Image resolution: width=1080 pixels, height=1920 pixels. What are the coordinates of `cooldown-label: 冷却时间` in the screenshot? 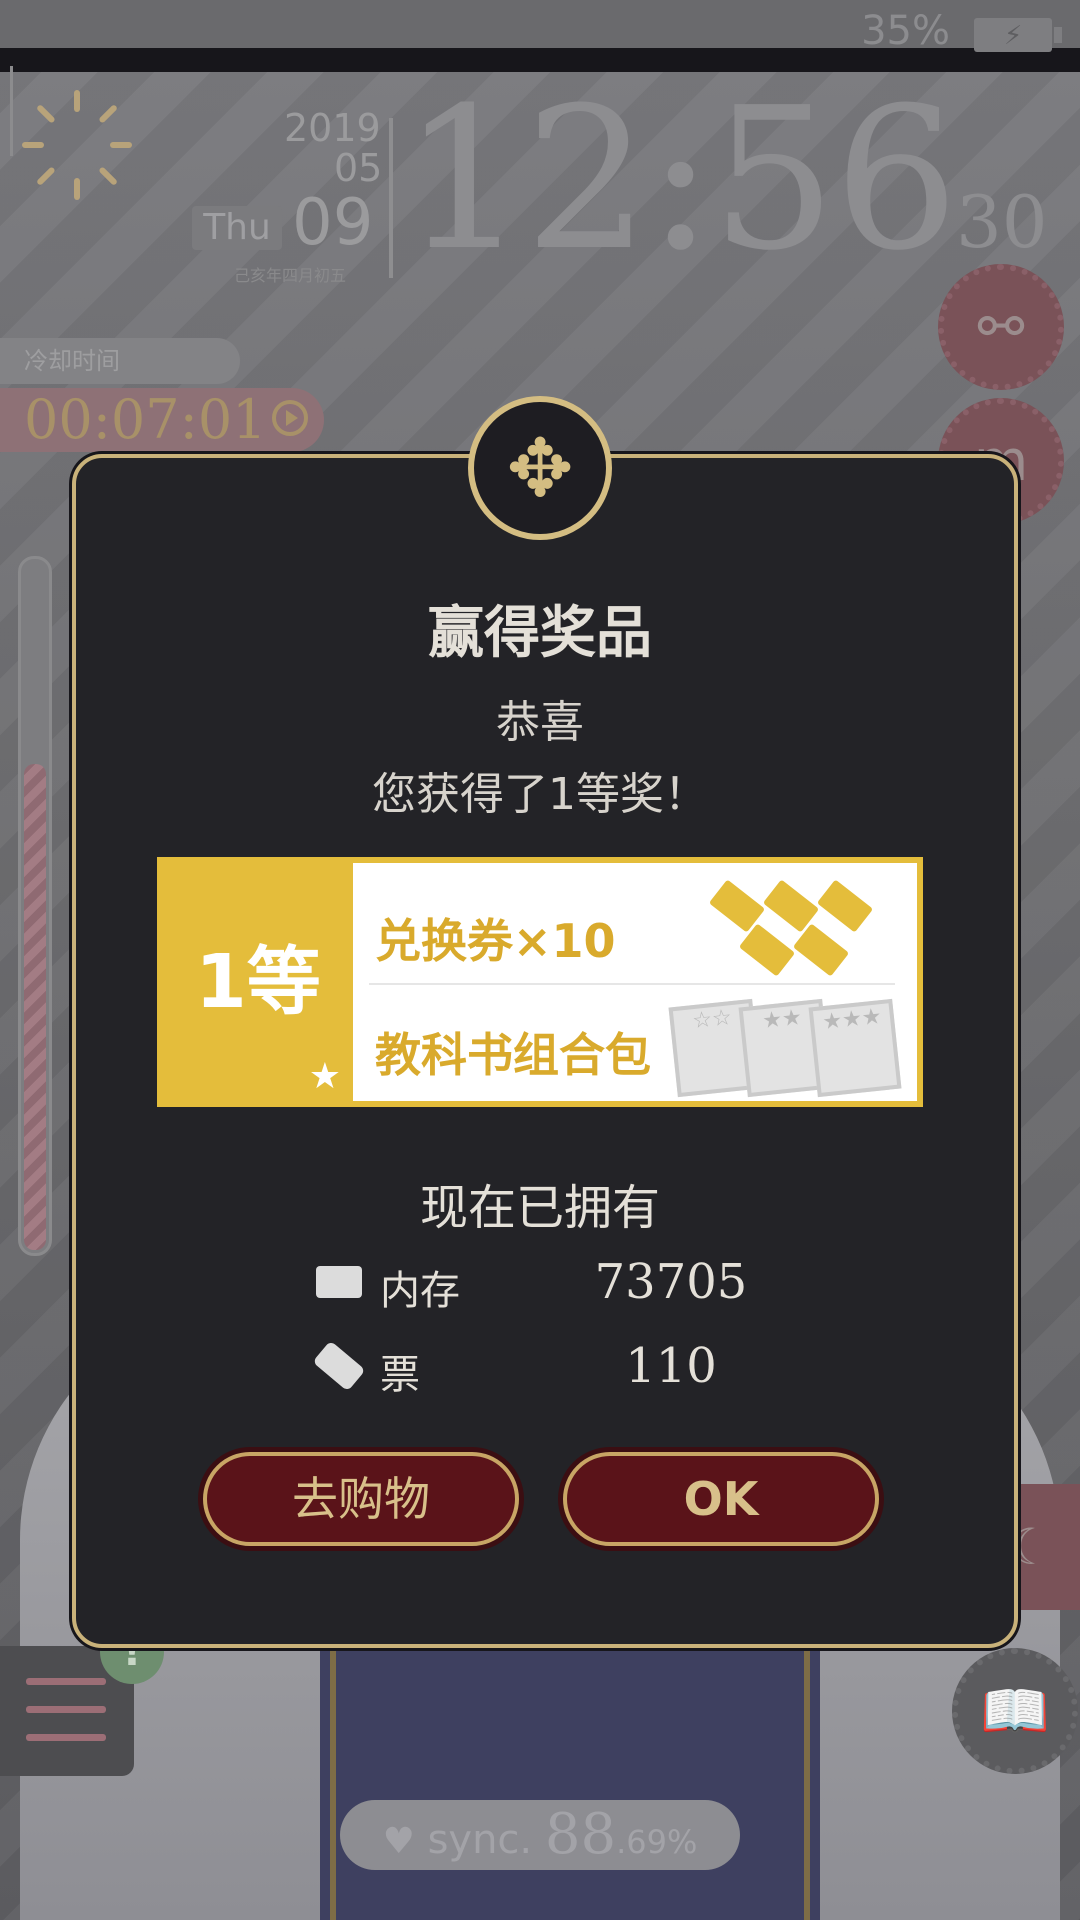 It's located at (120, 361).